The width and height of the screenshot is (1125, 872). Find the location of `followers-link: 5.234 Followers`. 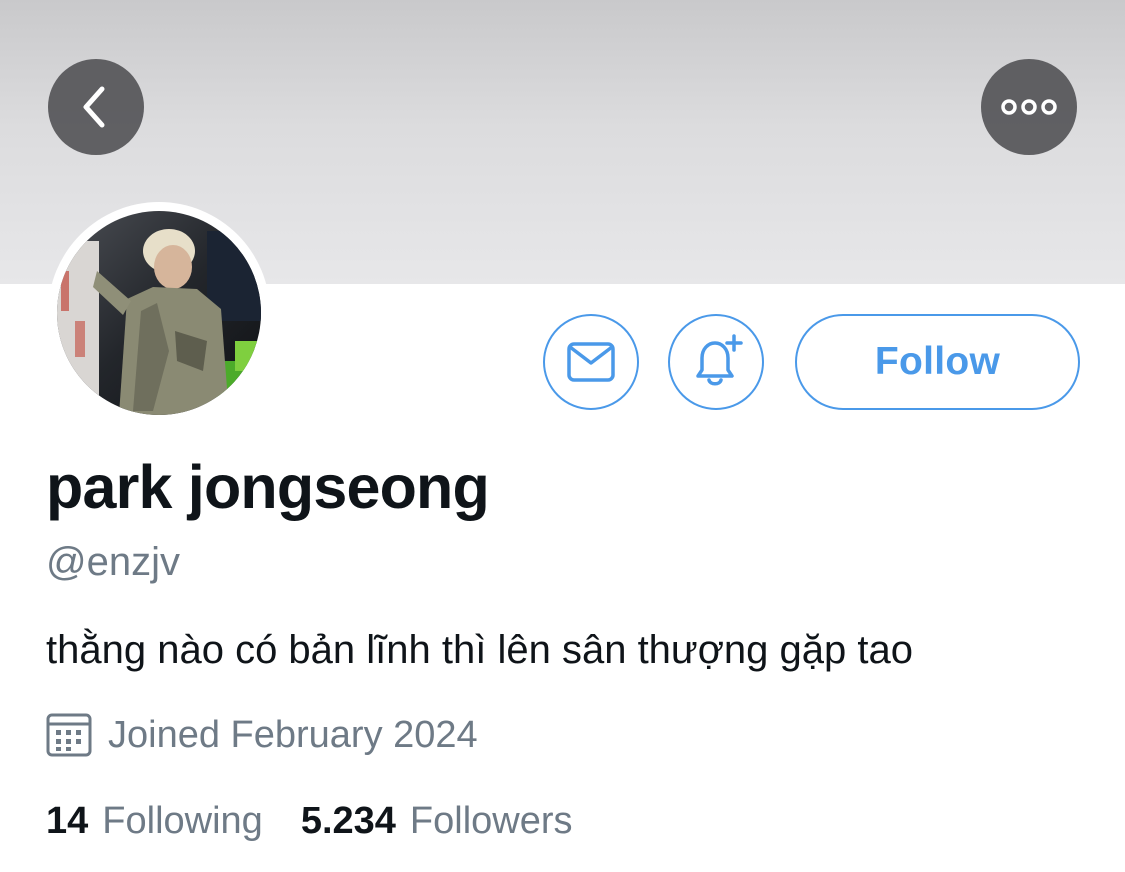

followers-link: 5.234 Followers is located at coordinates (437, 821).